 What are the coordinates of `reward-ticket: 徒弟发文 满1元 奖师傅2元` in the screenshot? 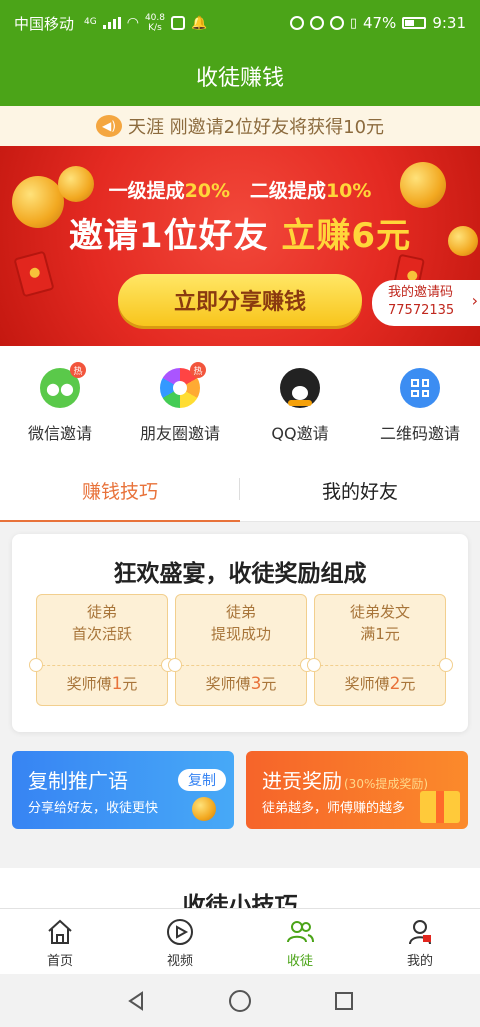 It's located at (380, 650).